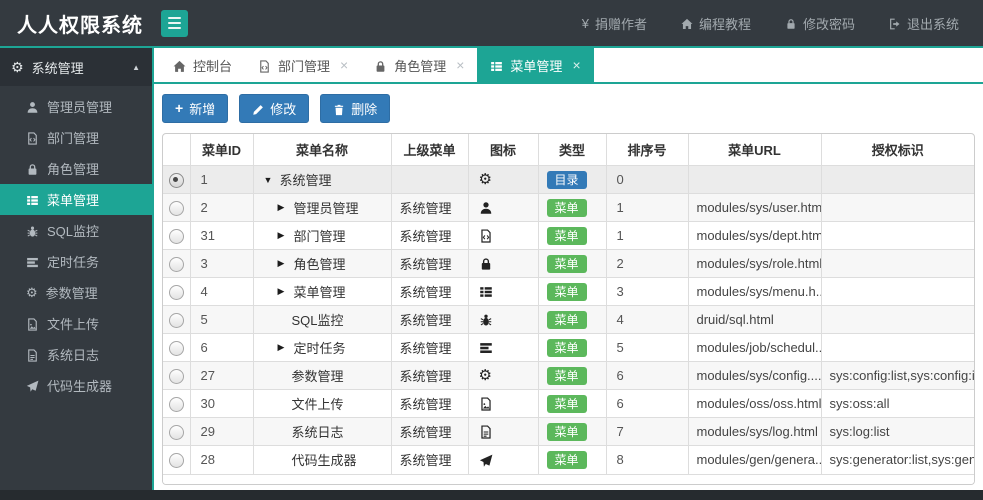 Image resolution: width=983 pixels, height=500 pixels. Describe the element at coordinates (76, 106) in the screenshot. I see `sidebar-item-admin: 管理员管理` at that location.